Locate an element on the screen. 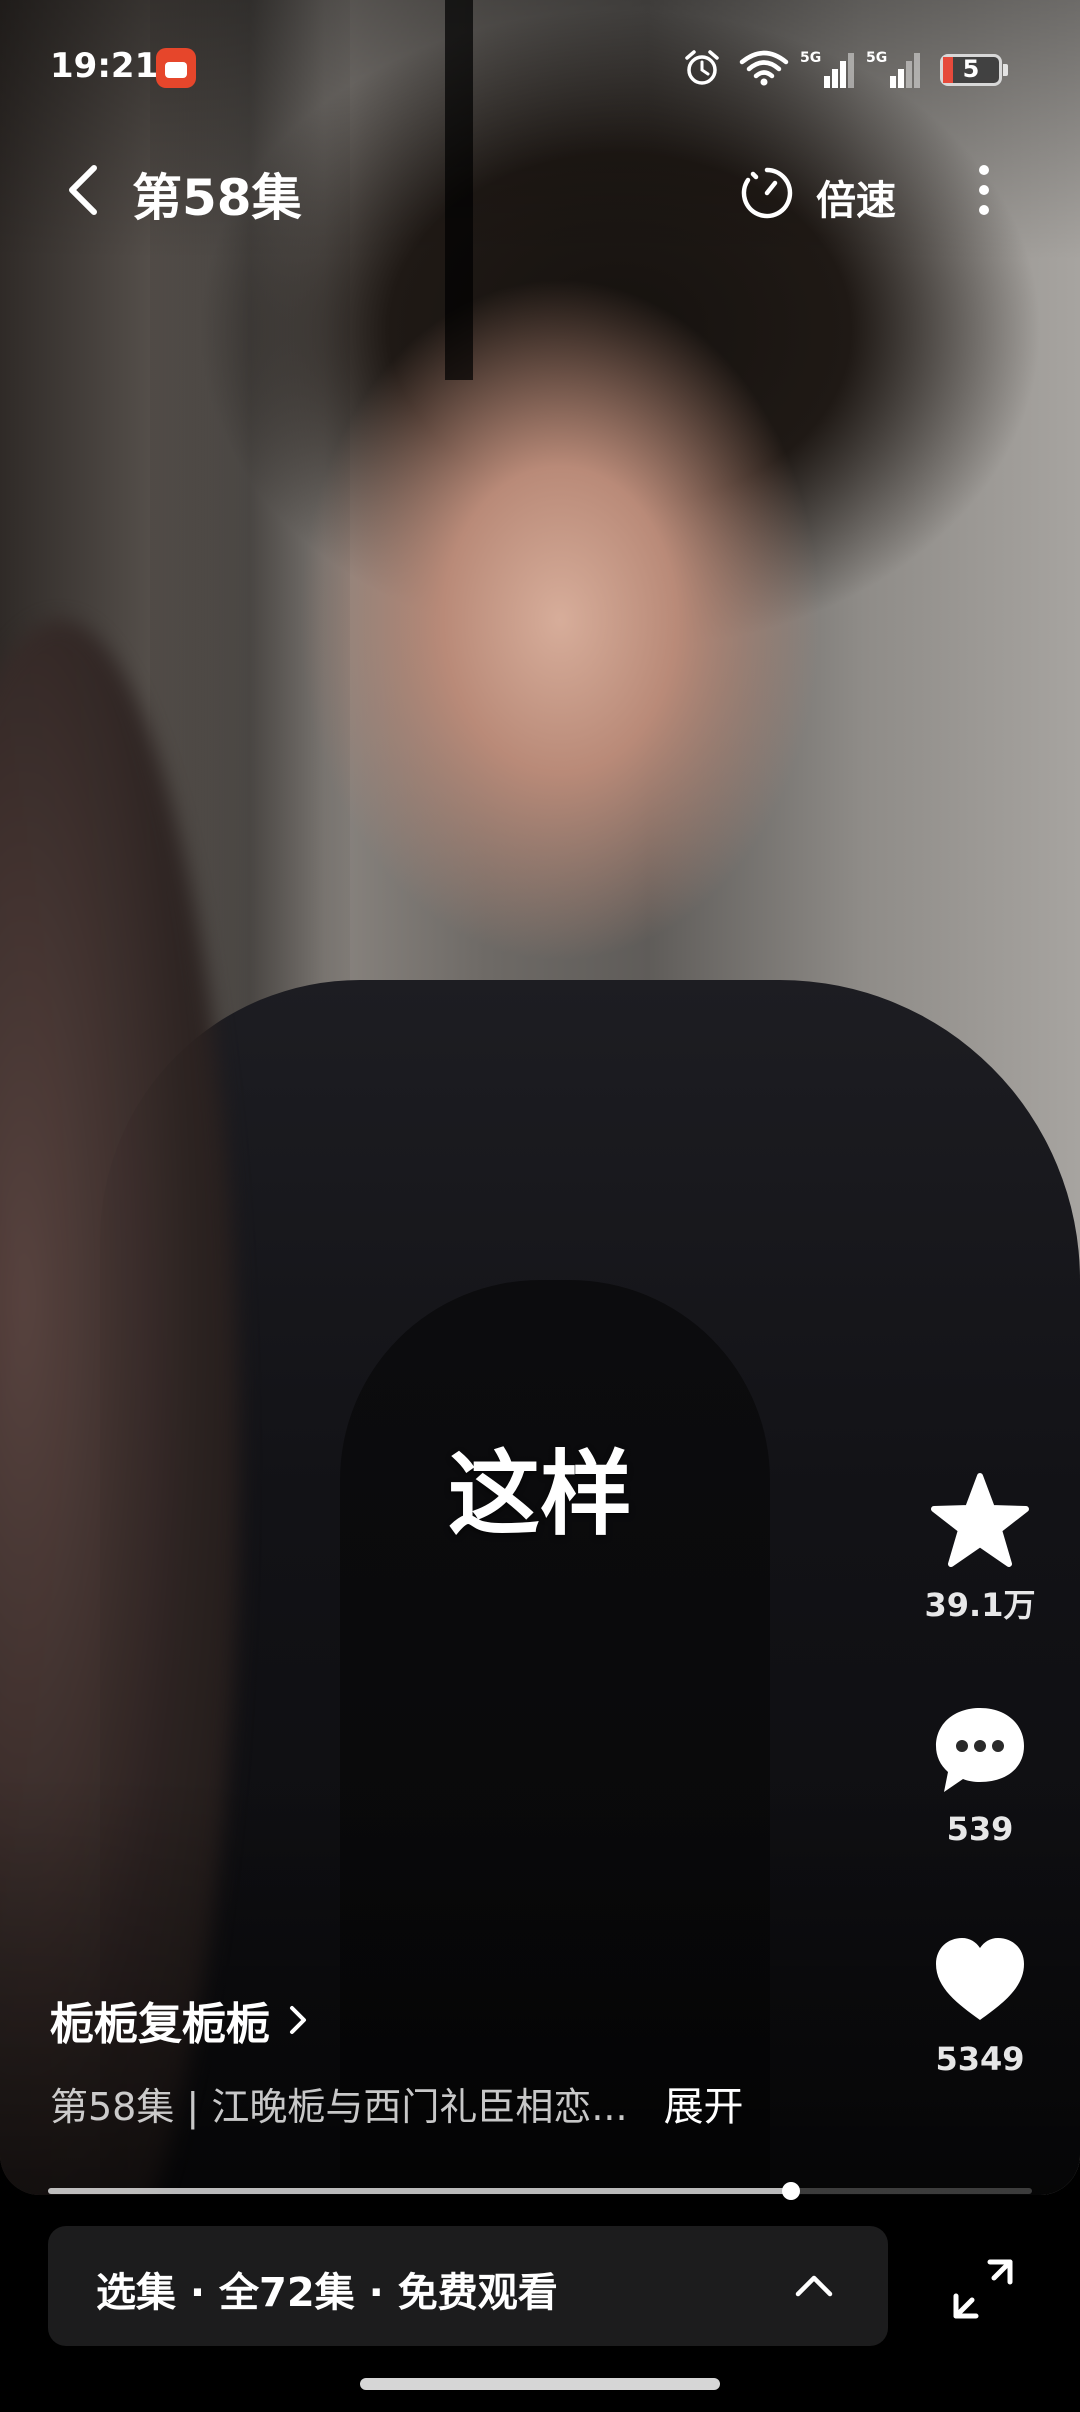 The image size is (1080, 2412). like-count: 5349 is located at coordinates (980, 2059).